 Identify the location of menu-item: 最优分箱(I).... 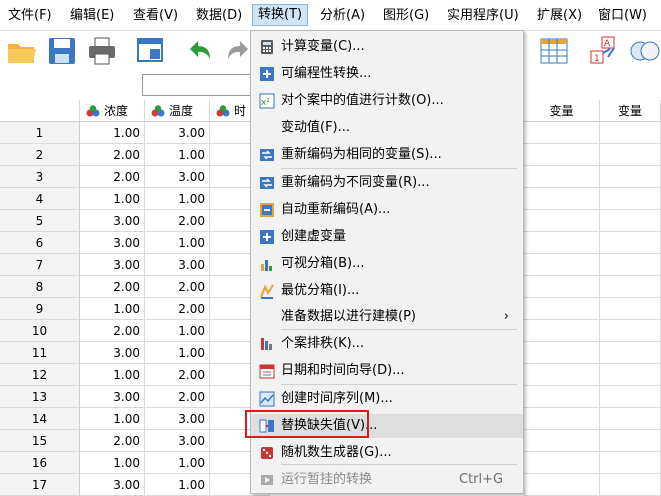
(387, 291).